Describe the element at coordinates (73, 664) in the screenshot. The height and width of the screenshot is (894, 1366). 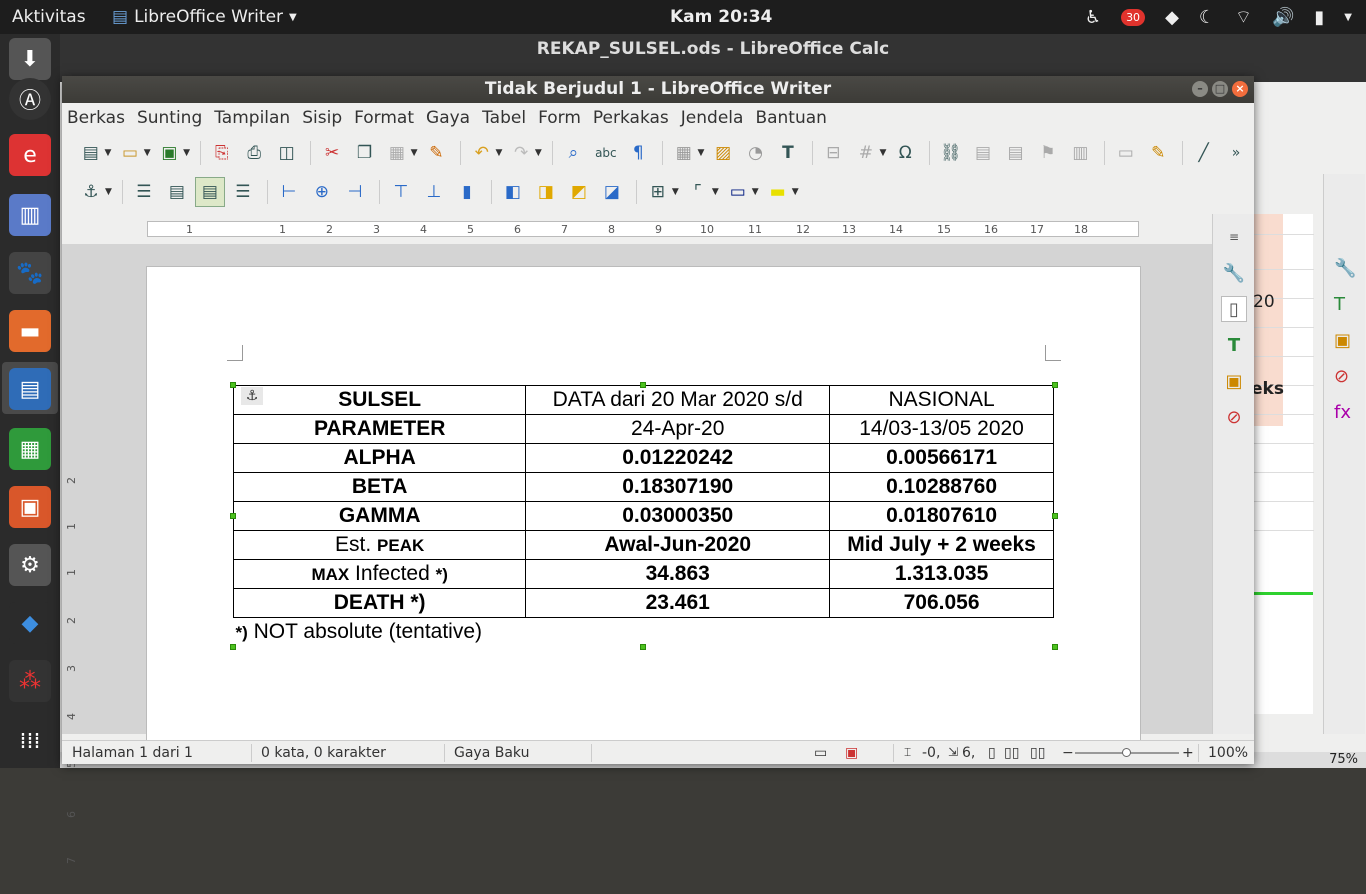
I see `vertical-ruler: 211234567` at that location.